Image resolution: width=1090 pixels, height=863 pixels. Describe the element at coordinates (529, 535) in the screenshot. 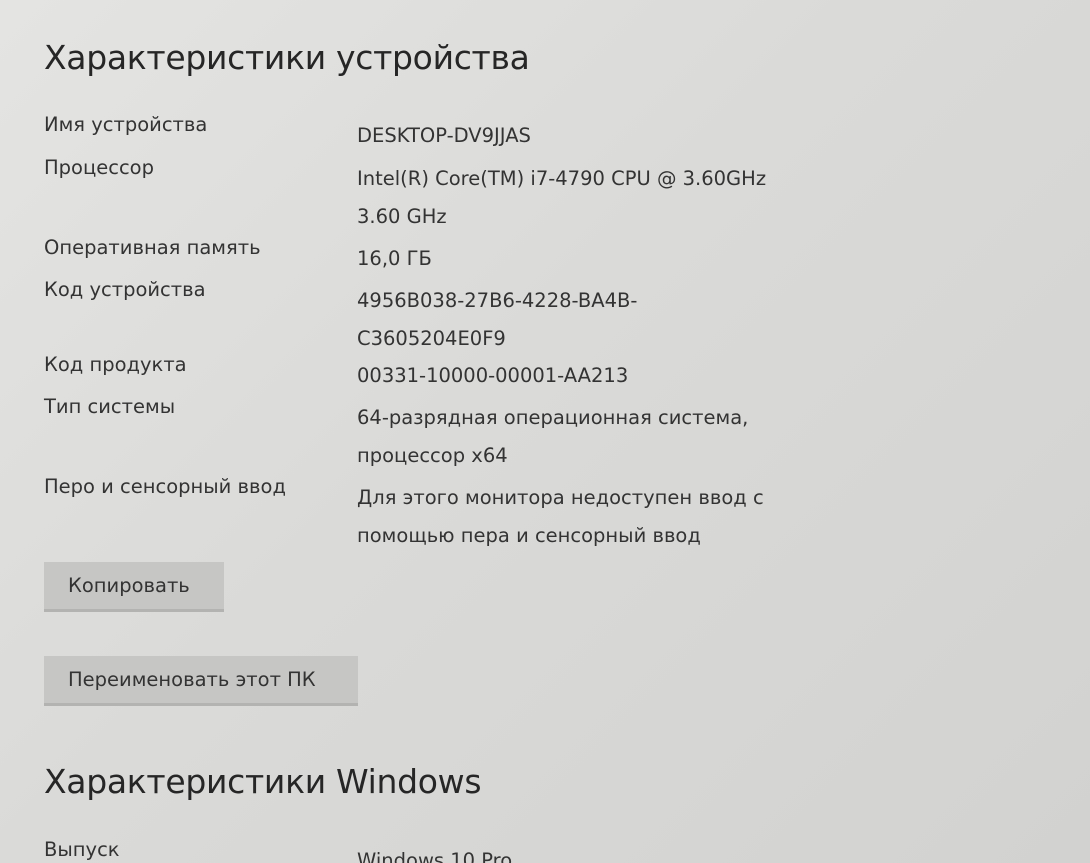

I see `spec-value-line: помощью пера и сенсорный ввод` at that location.